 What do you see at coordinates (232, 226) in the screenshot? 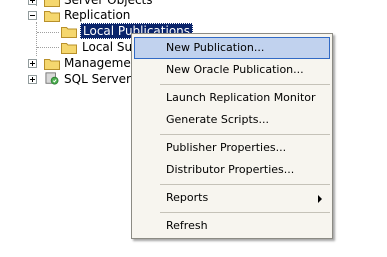
I see `menu-item-refresh: Refresh` at bounding box center [232, 226].